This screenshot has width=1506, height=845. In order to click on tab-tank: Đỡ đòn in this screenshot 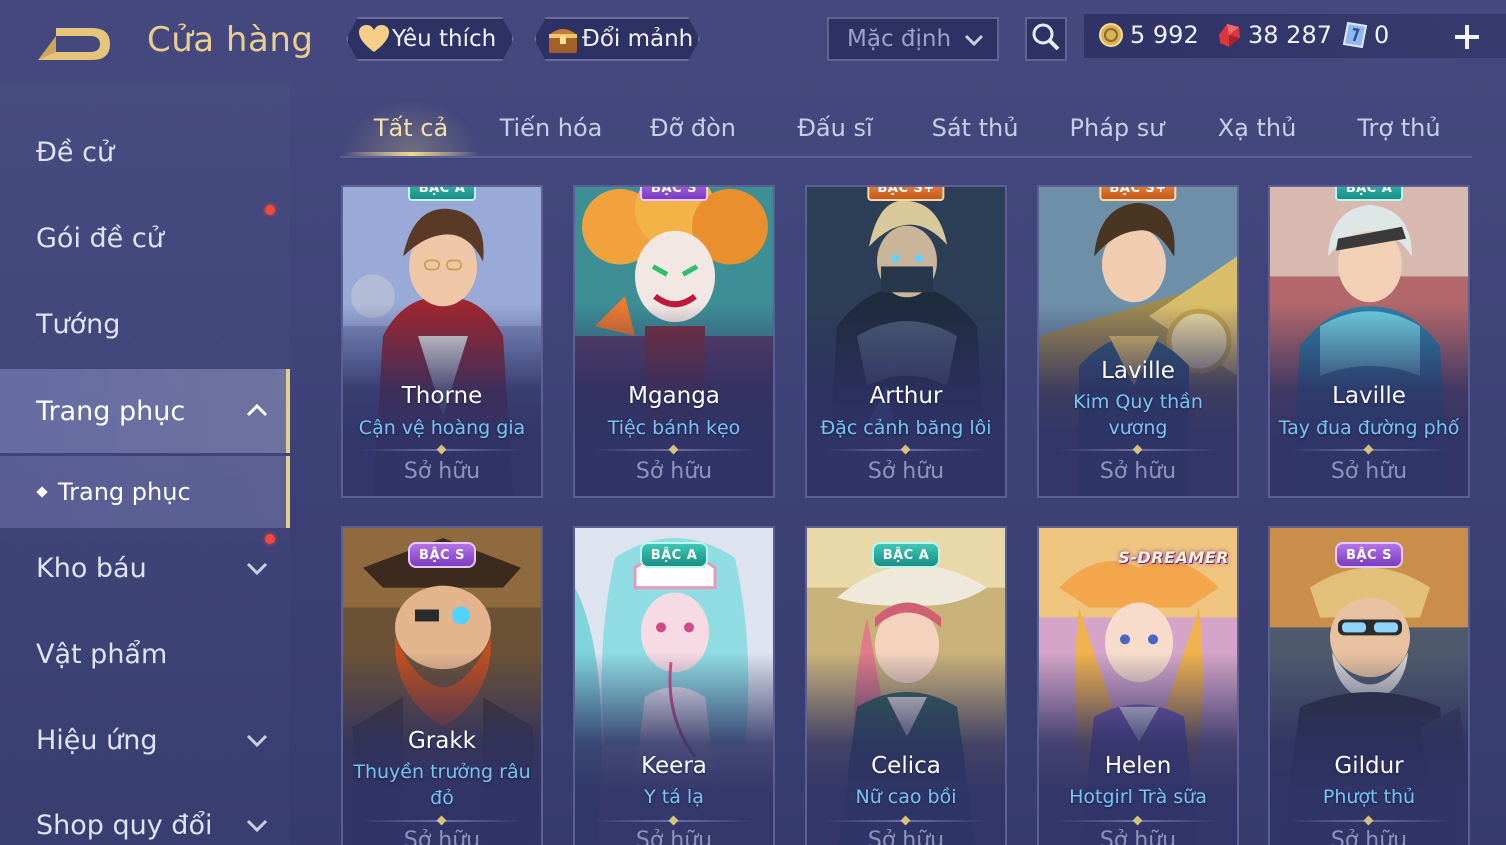, I will do `click(693, 128)`.